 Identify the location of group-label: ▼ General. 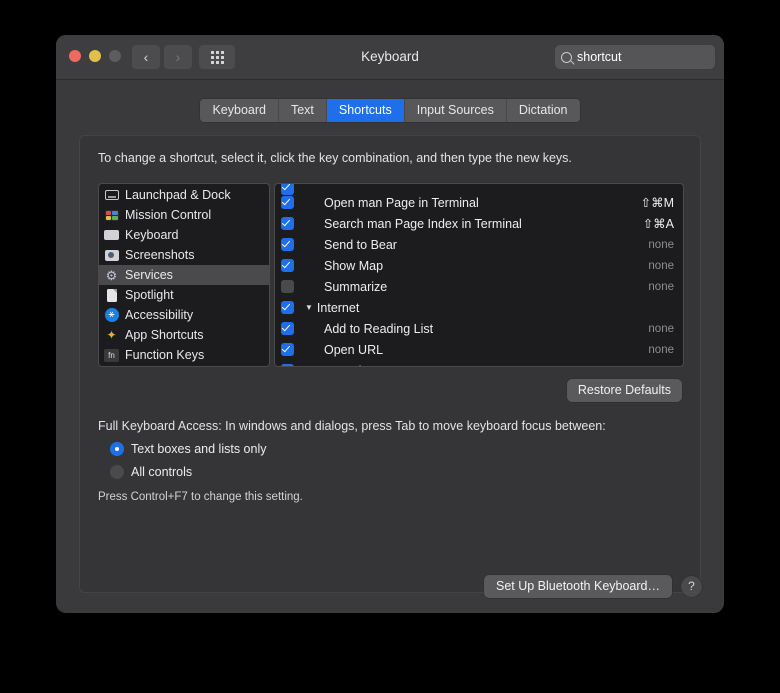
(486, 365).